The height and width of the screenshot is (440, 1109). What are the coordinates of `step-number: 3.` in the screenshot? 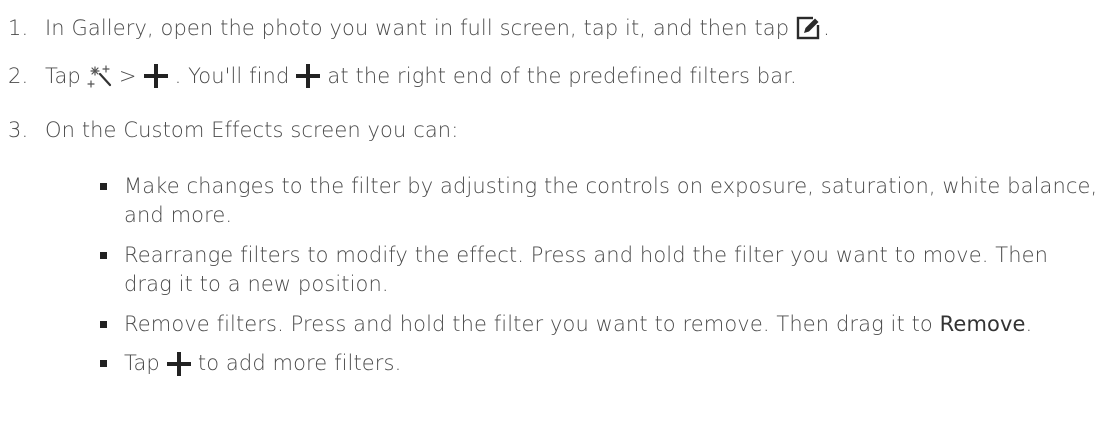 It's located at (18, 130).